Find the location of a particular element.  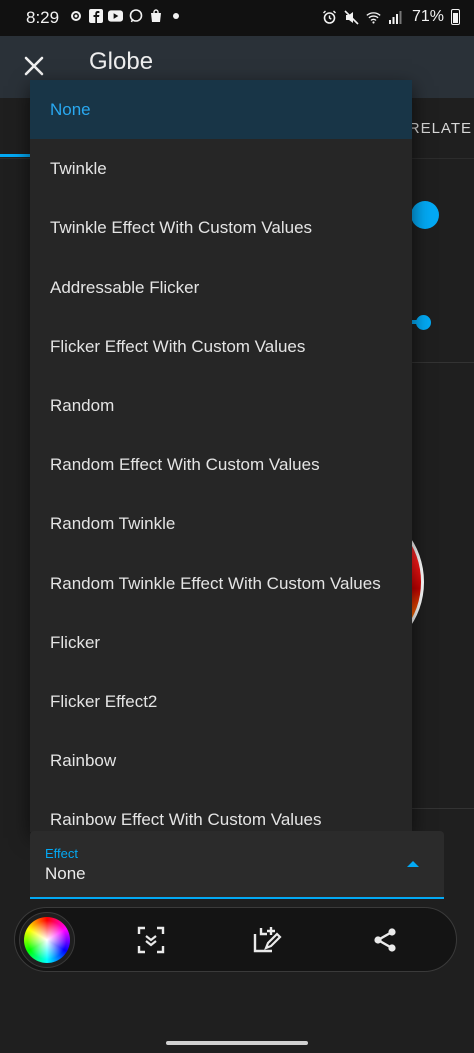

brightness-slider-handle is located at coordinates (423, 322).